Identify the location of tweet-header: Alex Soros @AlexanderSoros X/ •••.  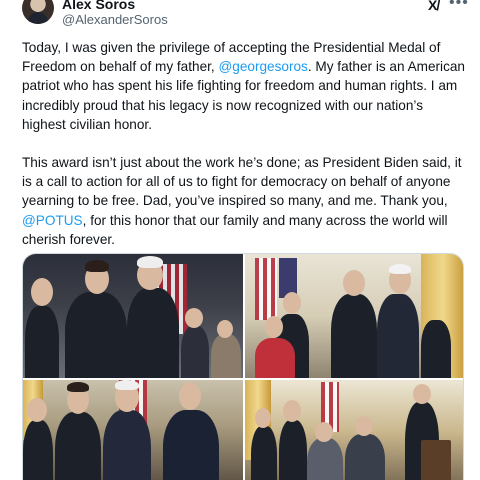
(240, 15).